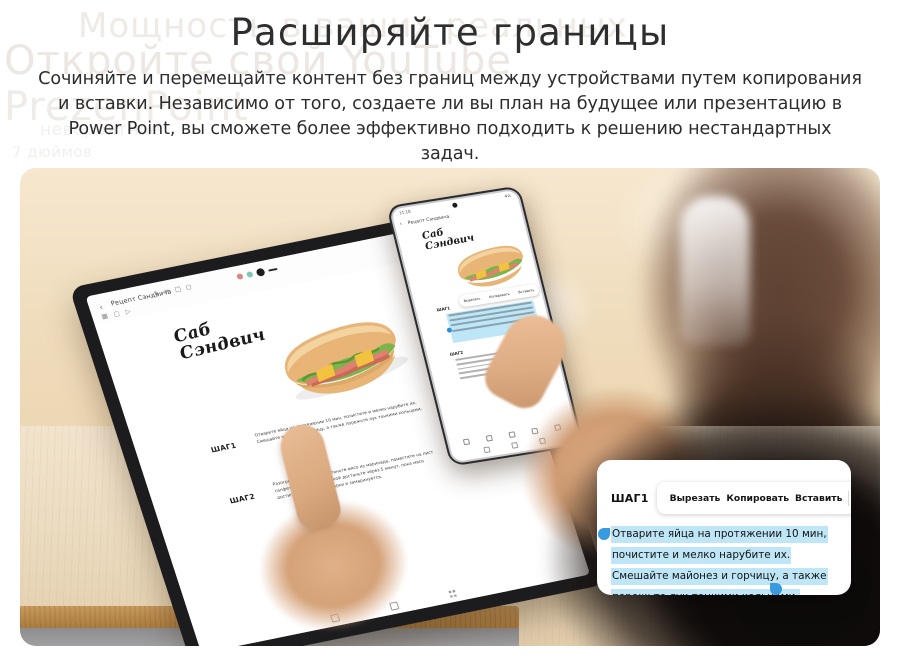 This screenshot has height=665, width=900. Describe the element at coordinates (223, 447) in the screenshot. I see `tablet-step1-label: ШАГ1` at that location.